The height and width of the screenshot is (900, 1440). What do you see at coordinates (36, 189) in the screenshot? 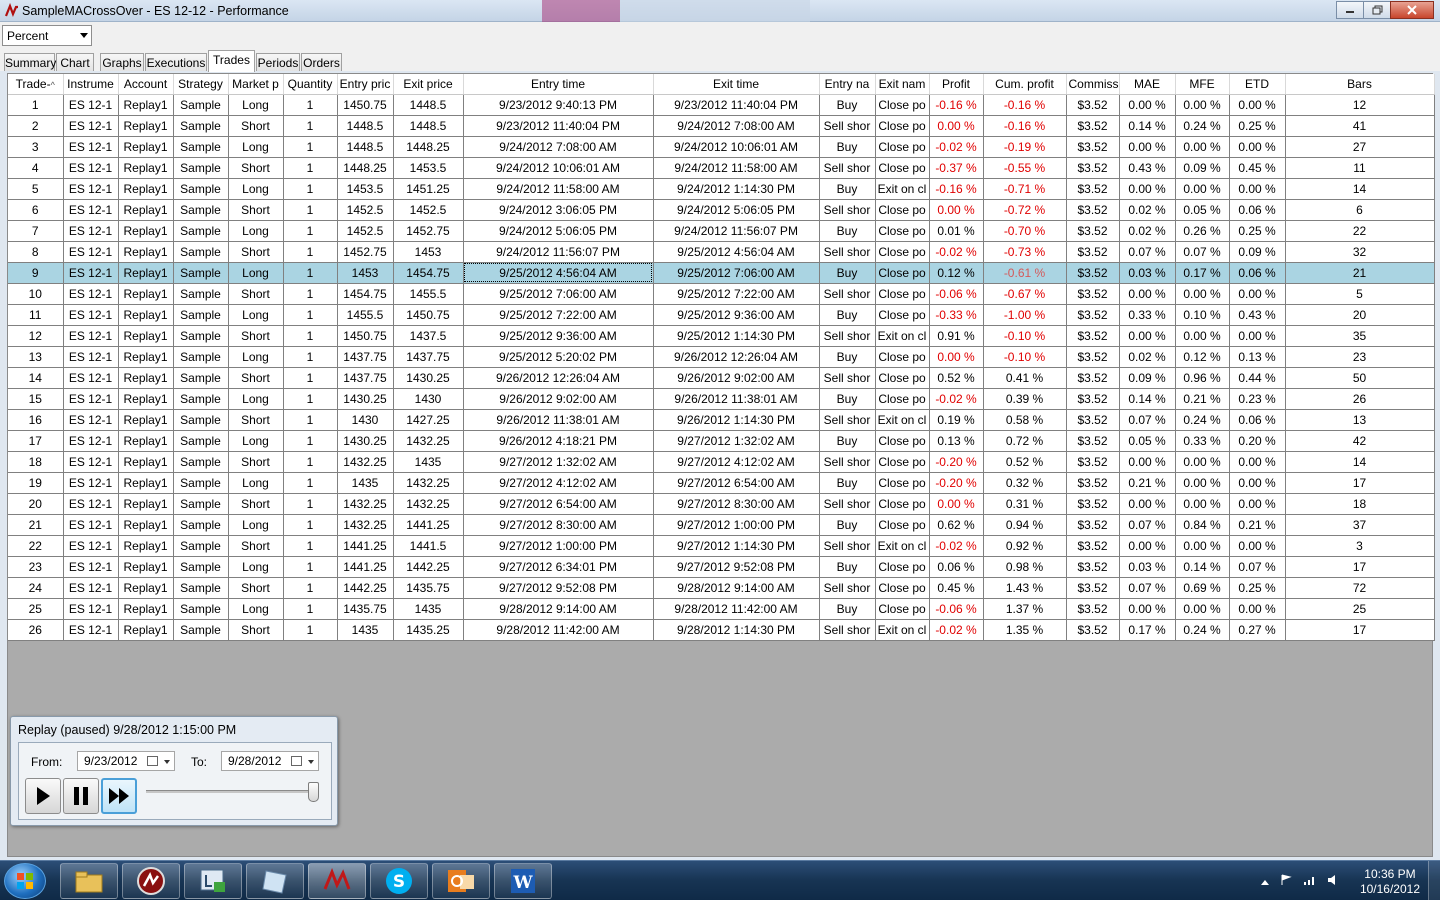
I see `table-cell: 5` at bounding box center [36, 189].